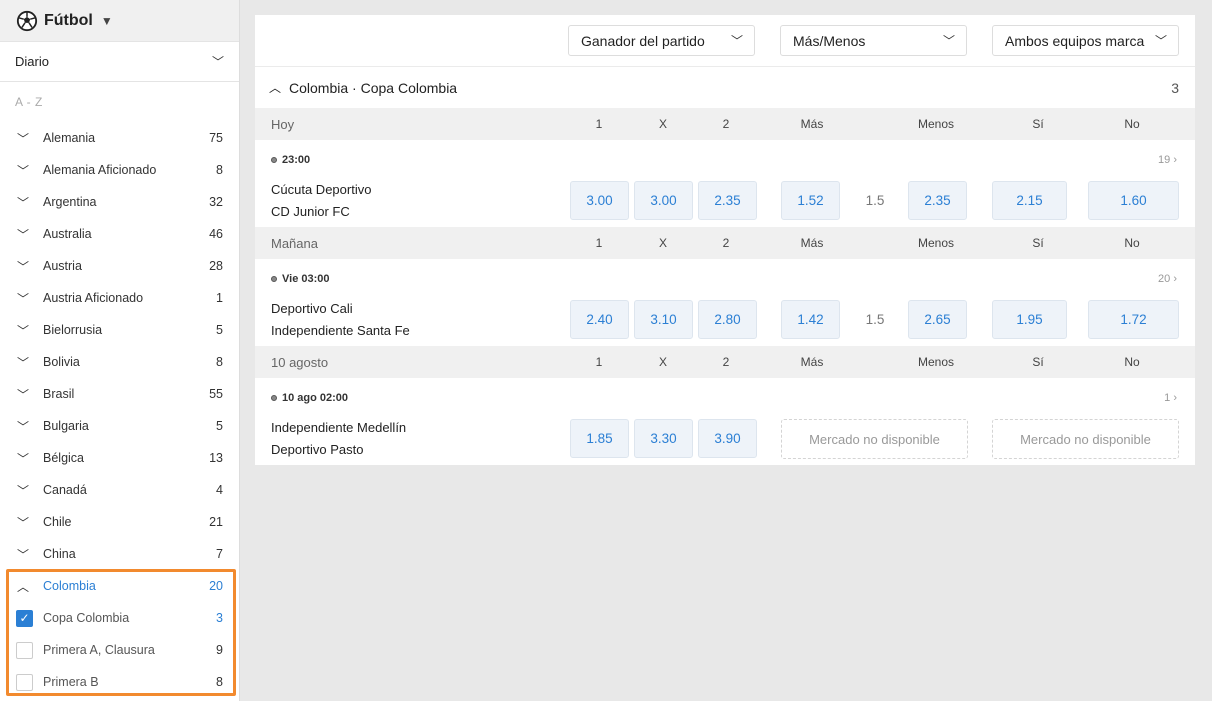 The image size is (1212, 701). Describe the element at coordinates (810, 319) in the screenshot. I see `odds-button-over: 1.42` at that location.